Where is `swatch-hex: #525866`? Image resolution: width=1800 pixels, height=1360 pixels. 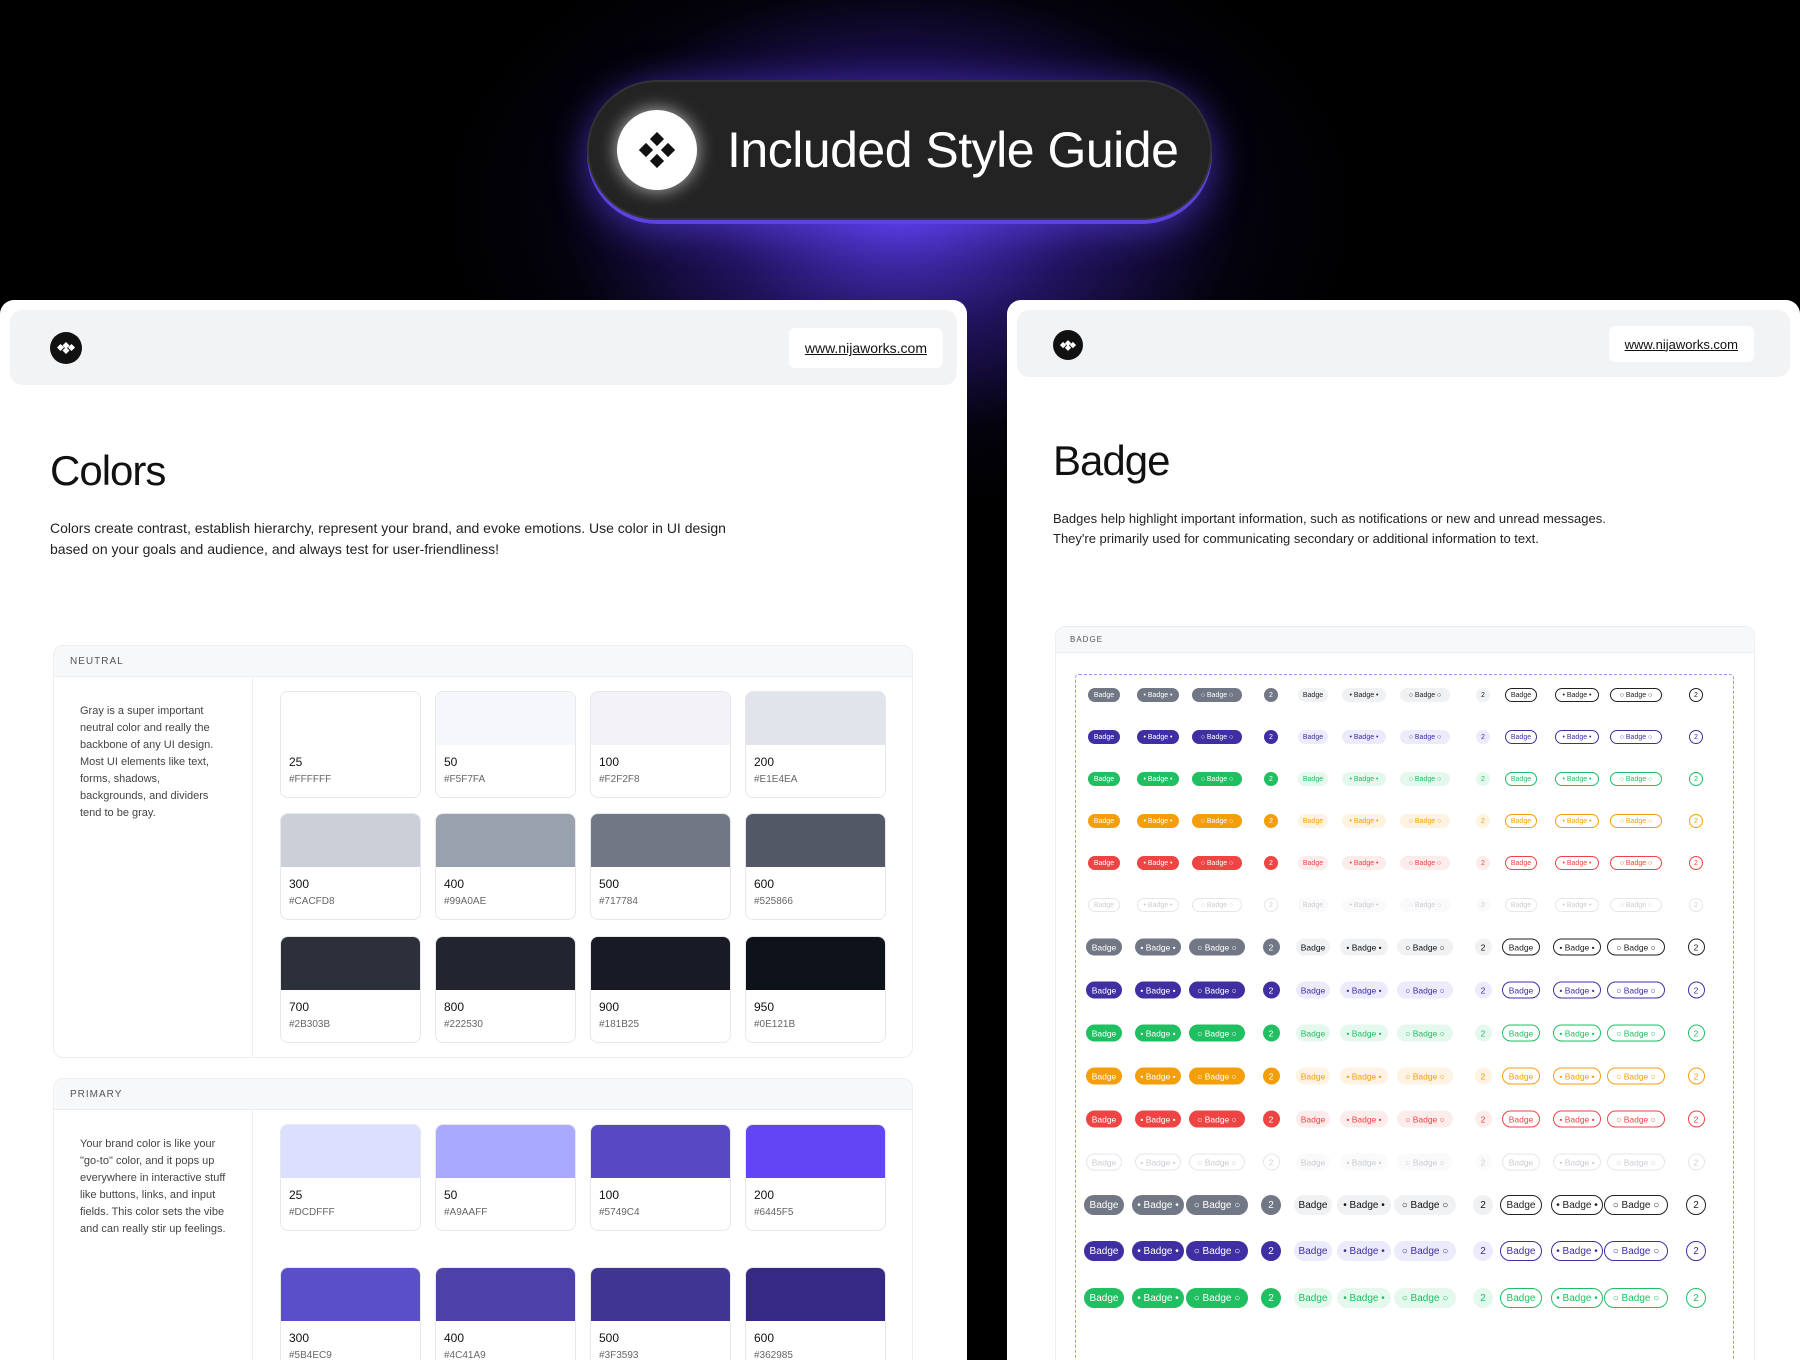 swatch-hex: #525866 is located at coordinates (773, 902).